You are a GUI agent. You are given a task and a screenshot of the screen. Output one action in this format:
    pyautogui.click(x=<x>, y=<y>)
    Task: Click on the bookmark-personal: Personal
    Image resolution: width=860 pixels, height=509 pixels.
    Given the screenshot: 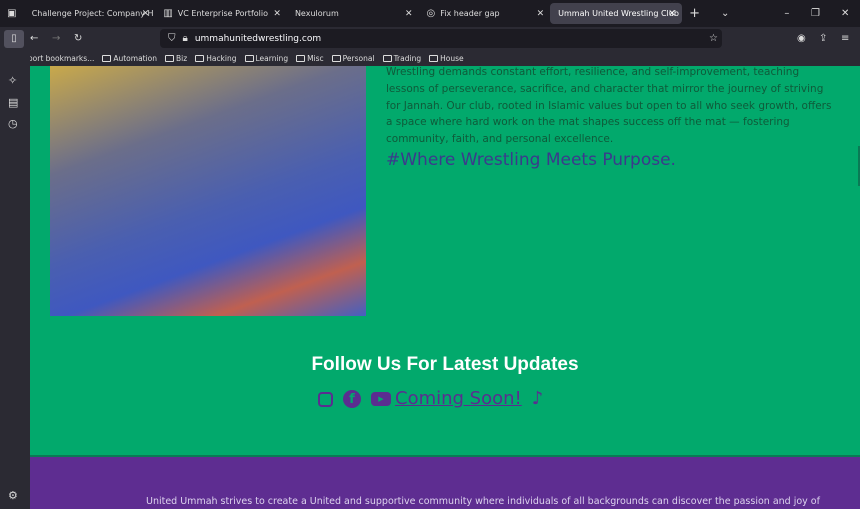 What is the action you would take?
    pyautogui.click(x=353, y=58)
    